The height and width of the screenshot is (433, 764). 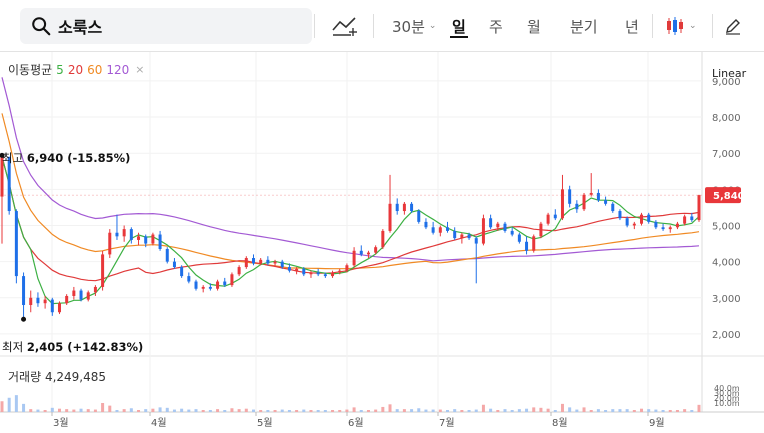 What do you see at coordinates (726, 335) in the screenshot?
I see `y-tick-label: 2,000` at bounding box center [726, 335].